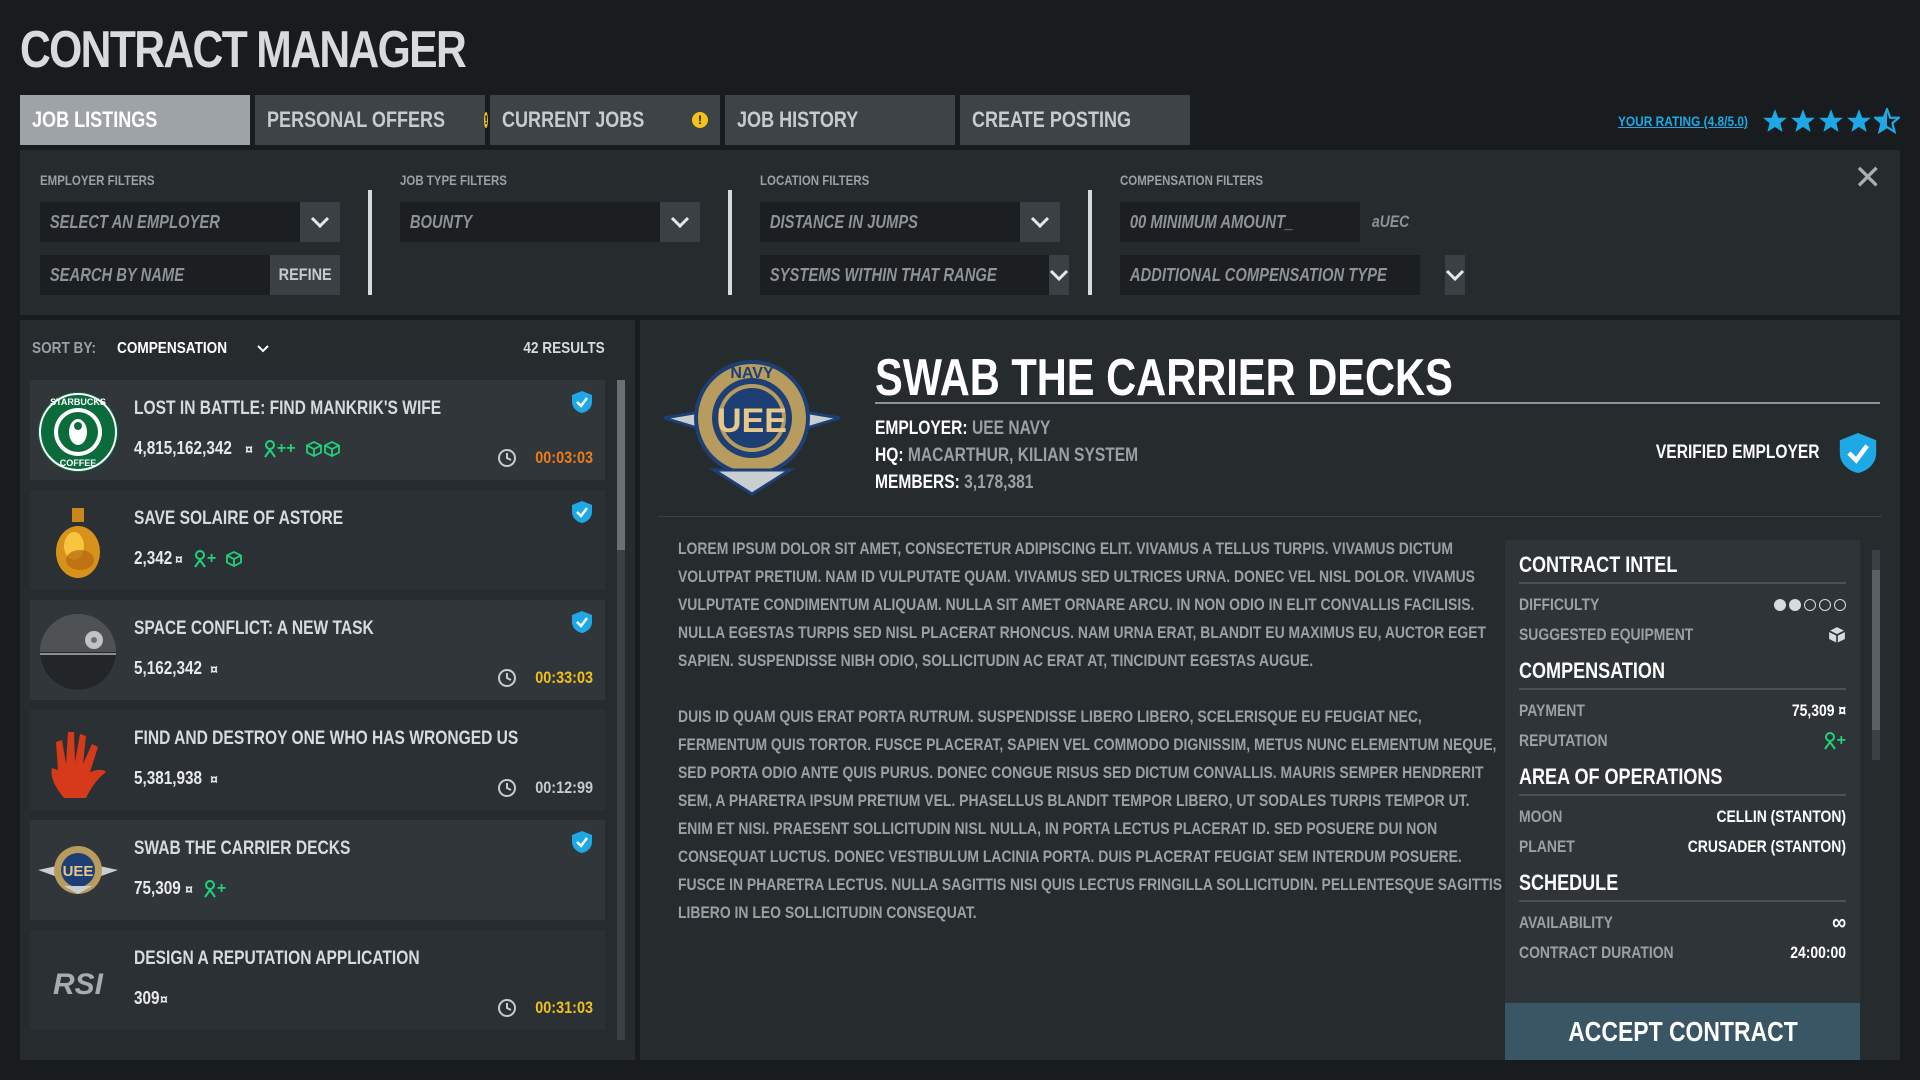 The image size is (1920, 1080). What do you see at coordinates (1837, 635) in the screenshot?
I see `equipment-crate-icon` at bounding box center [1837, 635].